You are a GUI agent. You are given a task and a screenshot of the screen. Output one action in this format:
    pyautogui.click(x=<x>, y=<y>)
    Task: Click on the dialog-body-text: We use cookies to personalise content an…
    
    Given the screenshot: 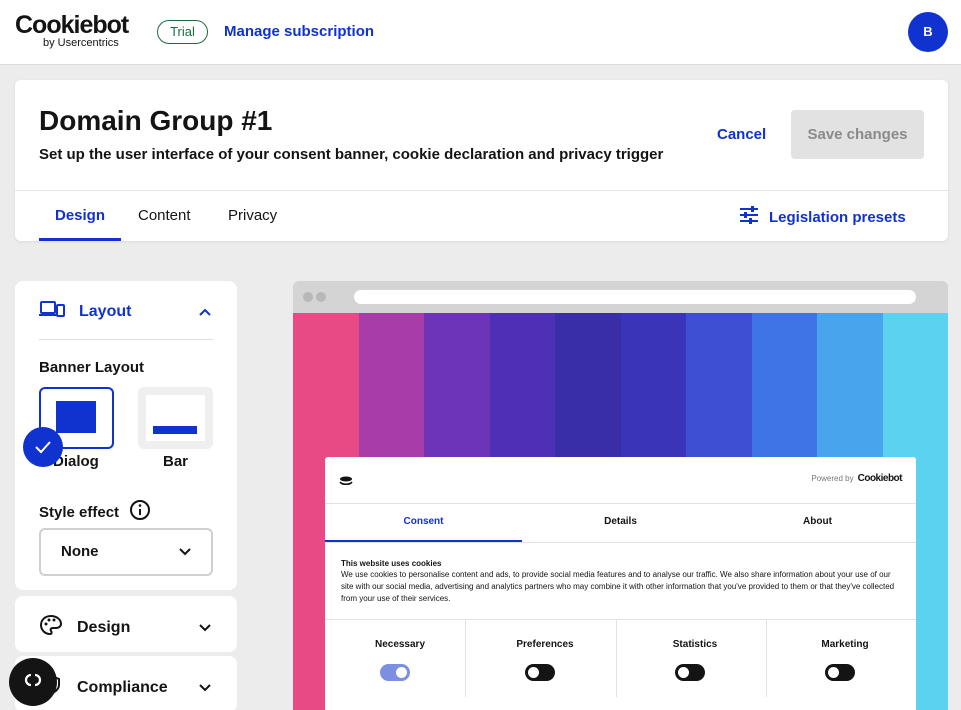 What is the action you would take?
    pyautogui.click(x=618, y=586)
    